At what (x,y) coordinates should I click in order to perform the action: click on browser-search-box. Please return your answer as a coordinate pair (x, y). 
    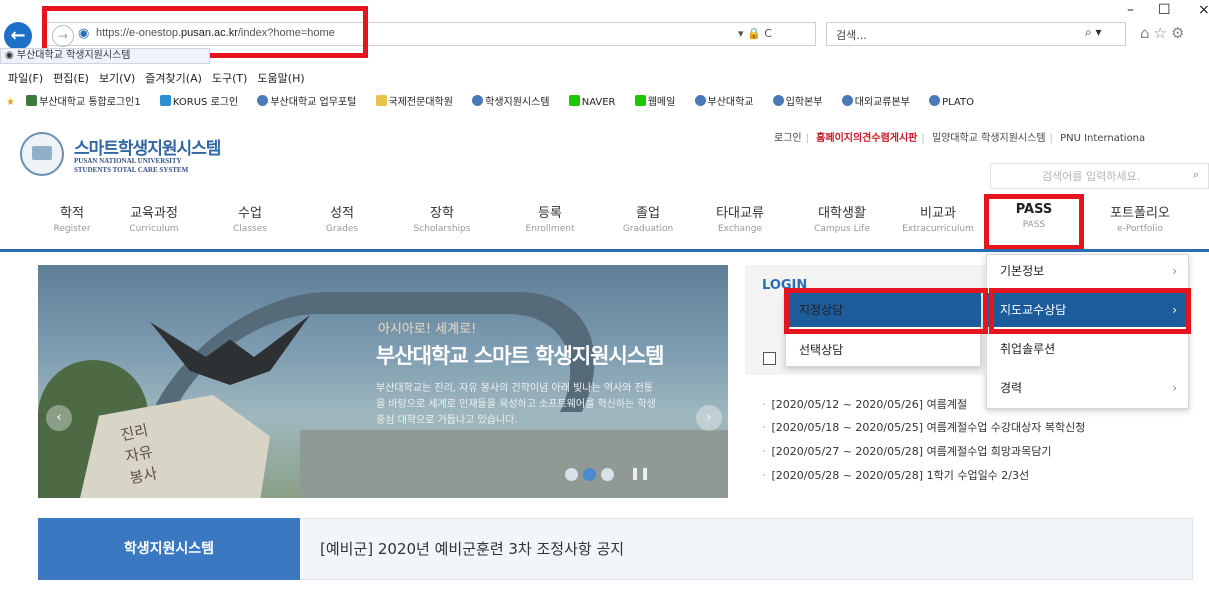
    Looking at the image, I should click on (976, 34).